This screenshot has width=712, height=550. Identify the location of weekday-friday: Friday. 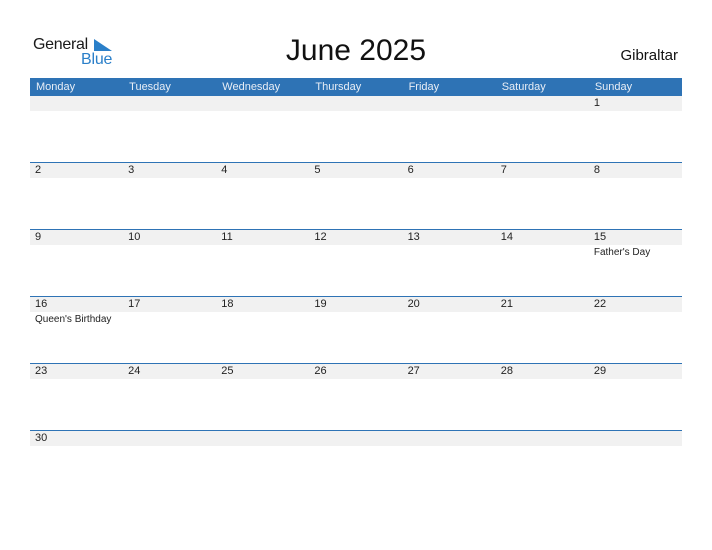
(424, 87).